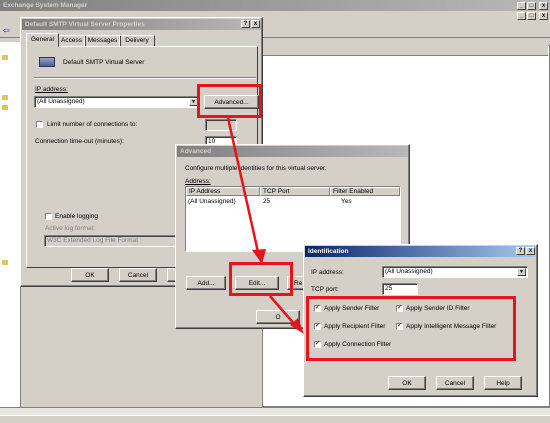  I want to click on arrow-edit-to-filters, so click(283, 311).